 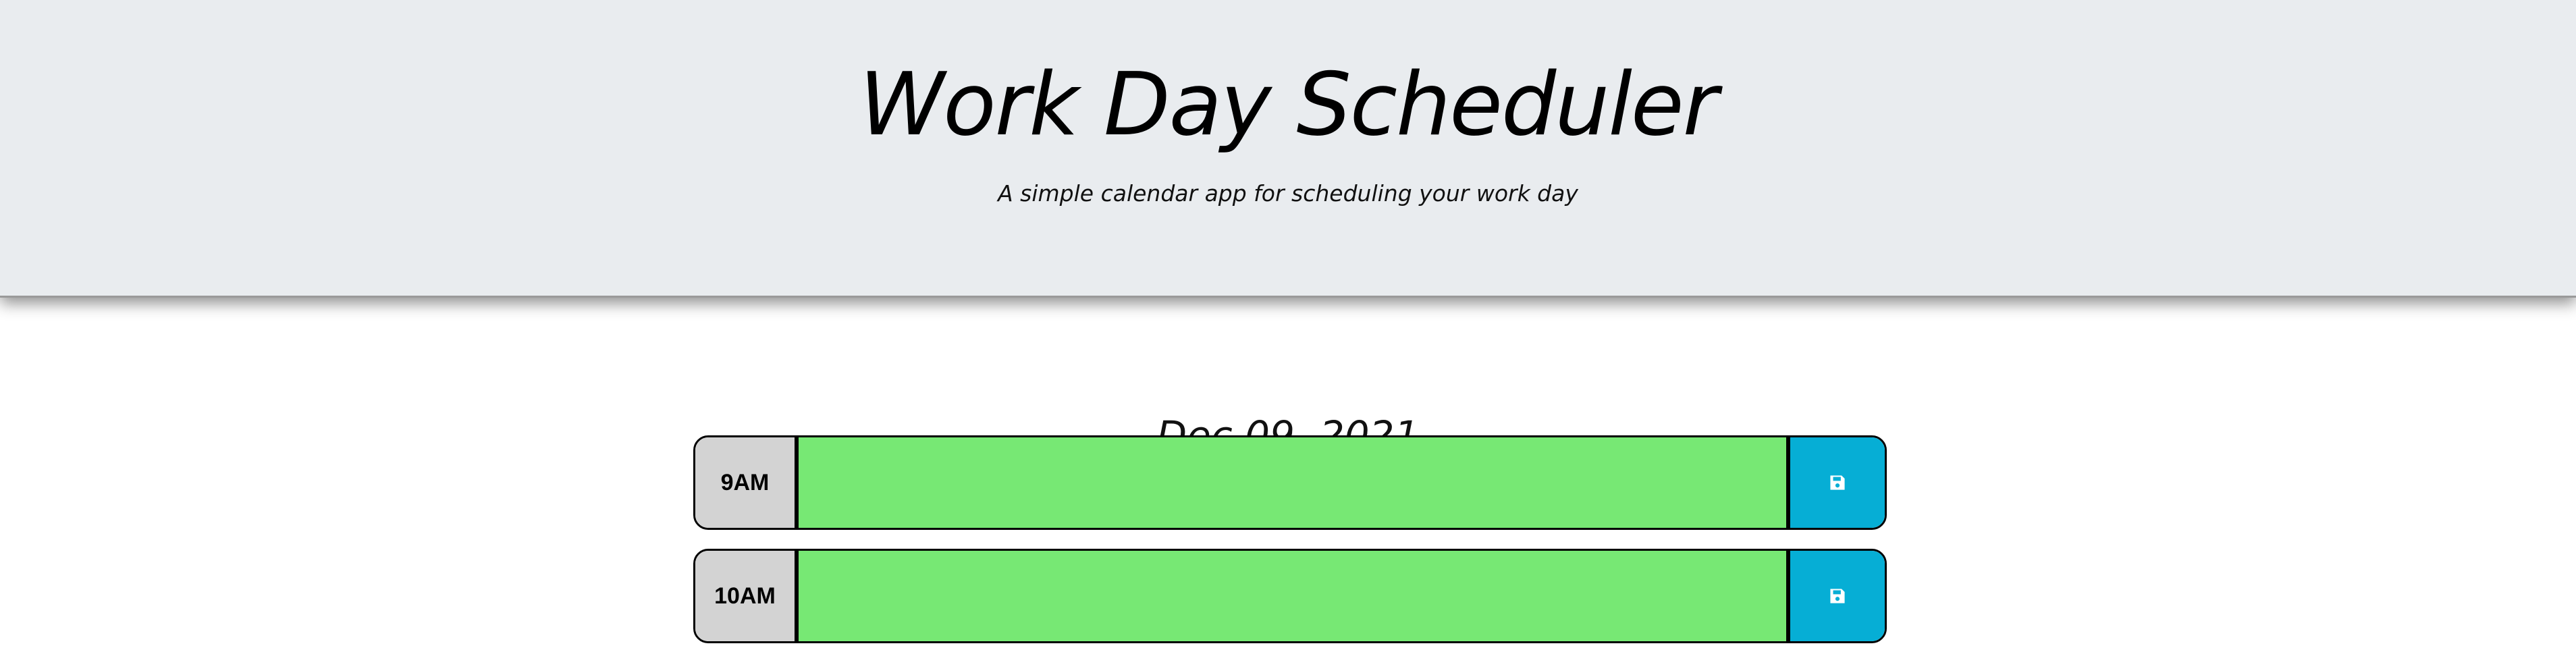 What do you see at coordinates (747, 596) in the screenshot?
I see `hour-label: 10AM` at bounding box center [747, 596].